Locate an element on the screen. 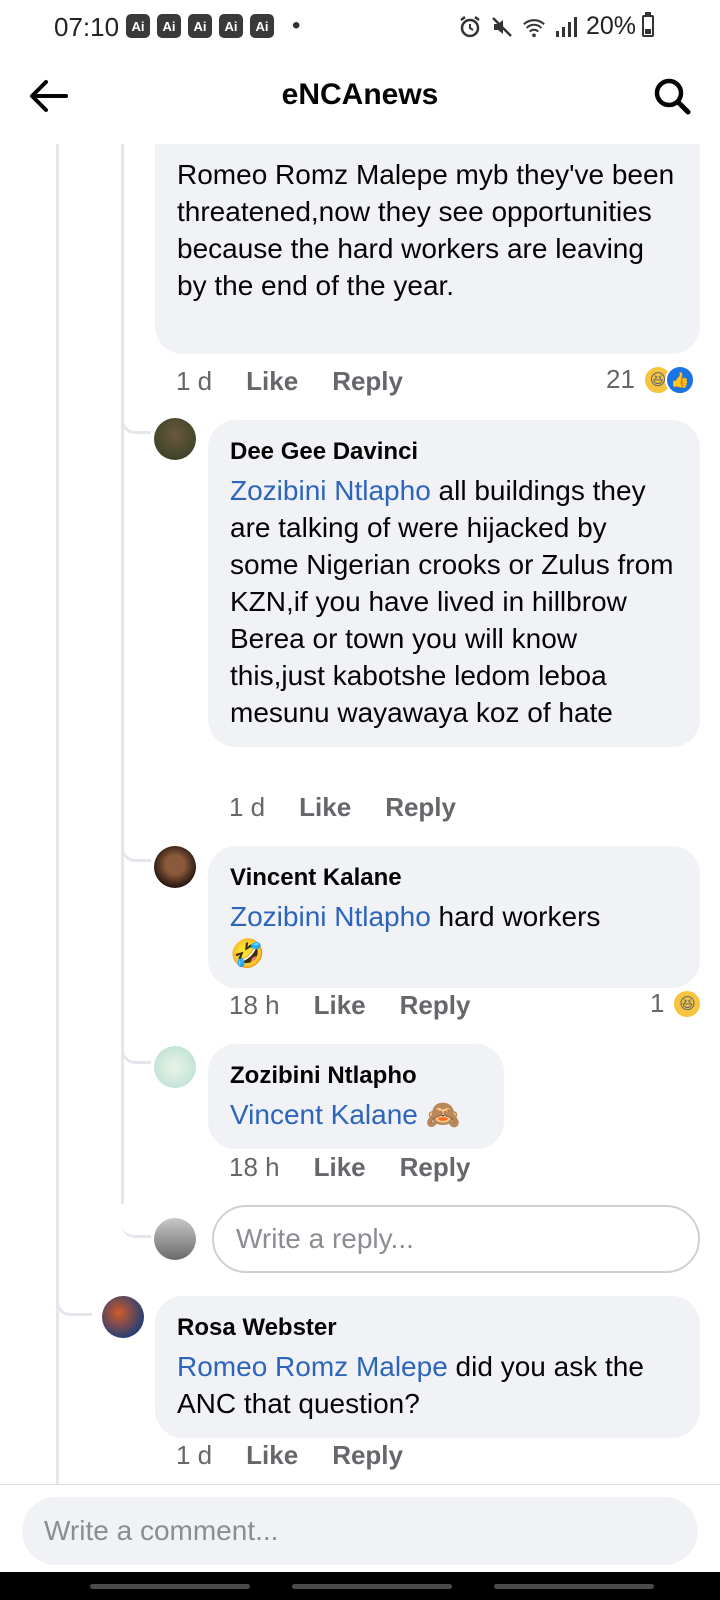 The image size is (720, 1600). comment-author: Dee Gee Davinci is located at coordinates (454, 452).